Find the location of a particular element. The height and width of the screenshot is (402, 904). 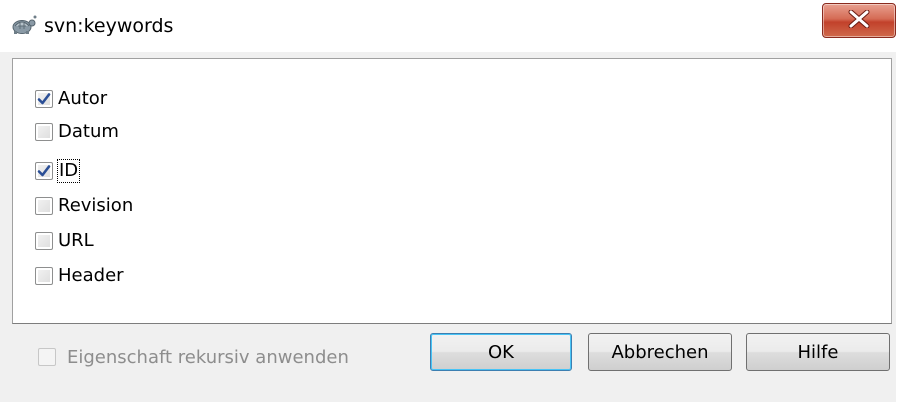

keyword-option-autor: Autor is located at coordinates (71, 99).